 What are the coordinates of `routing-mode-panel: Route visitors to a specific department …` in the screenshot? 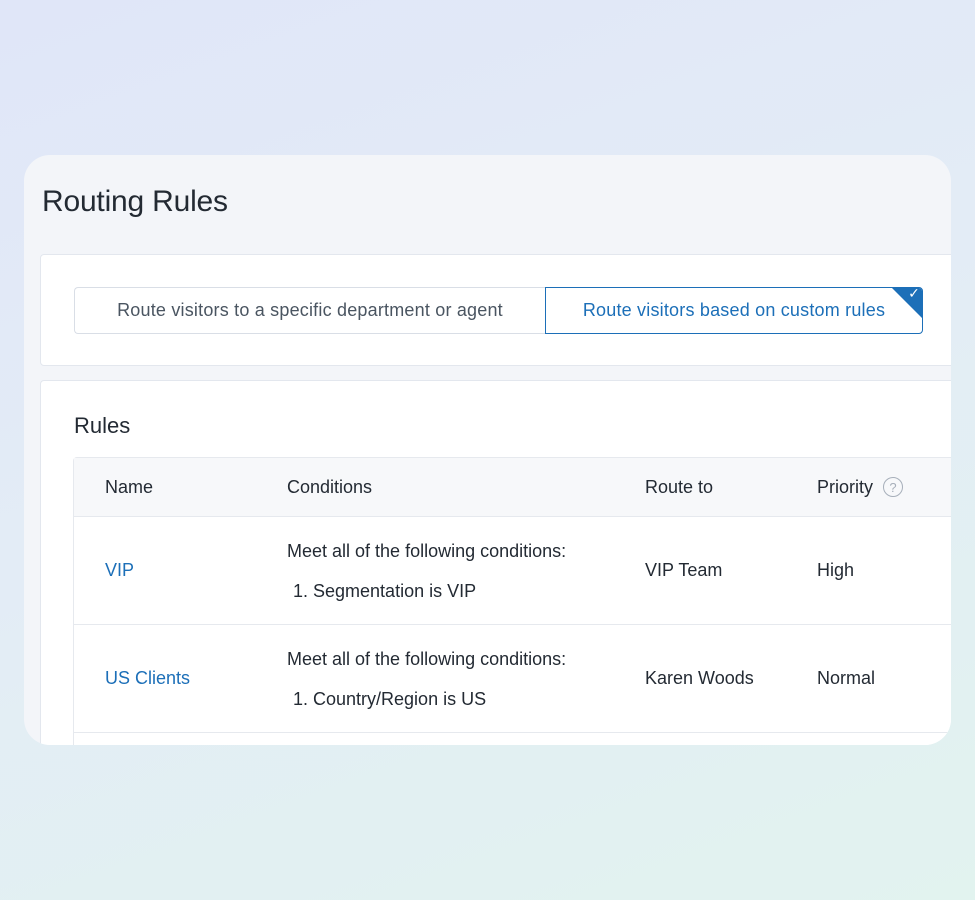 It's located at (495, 310).